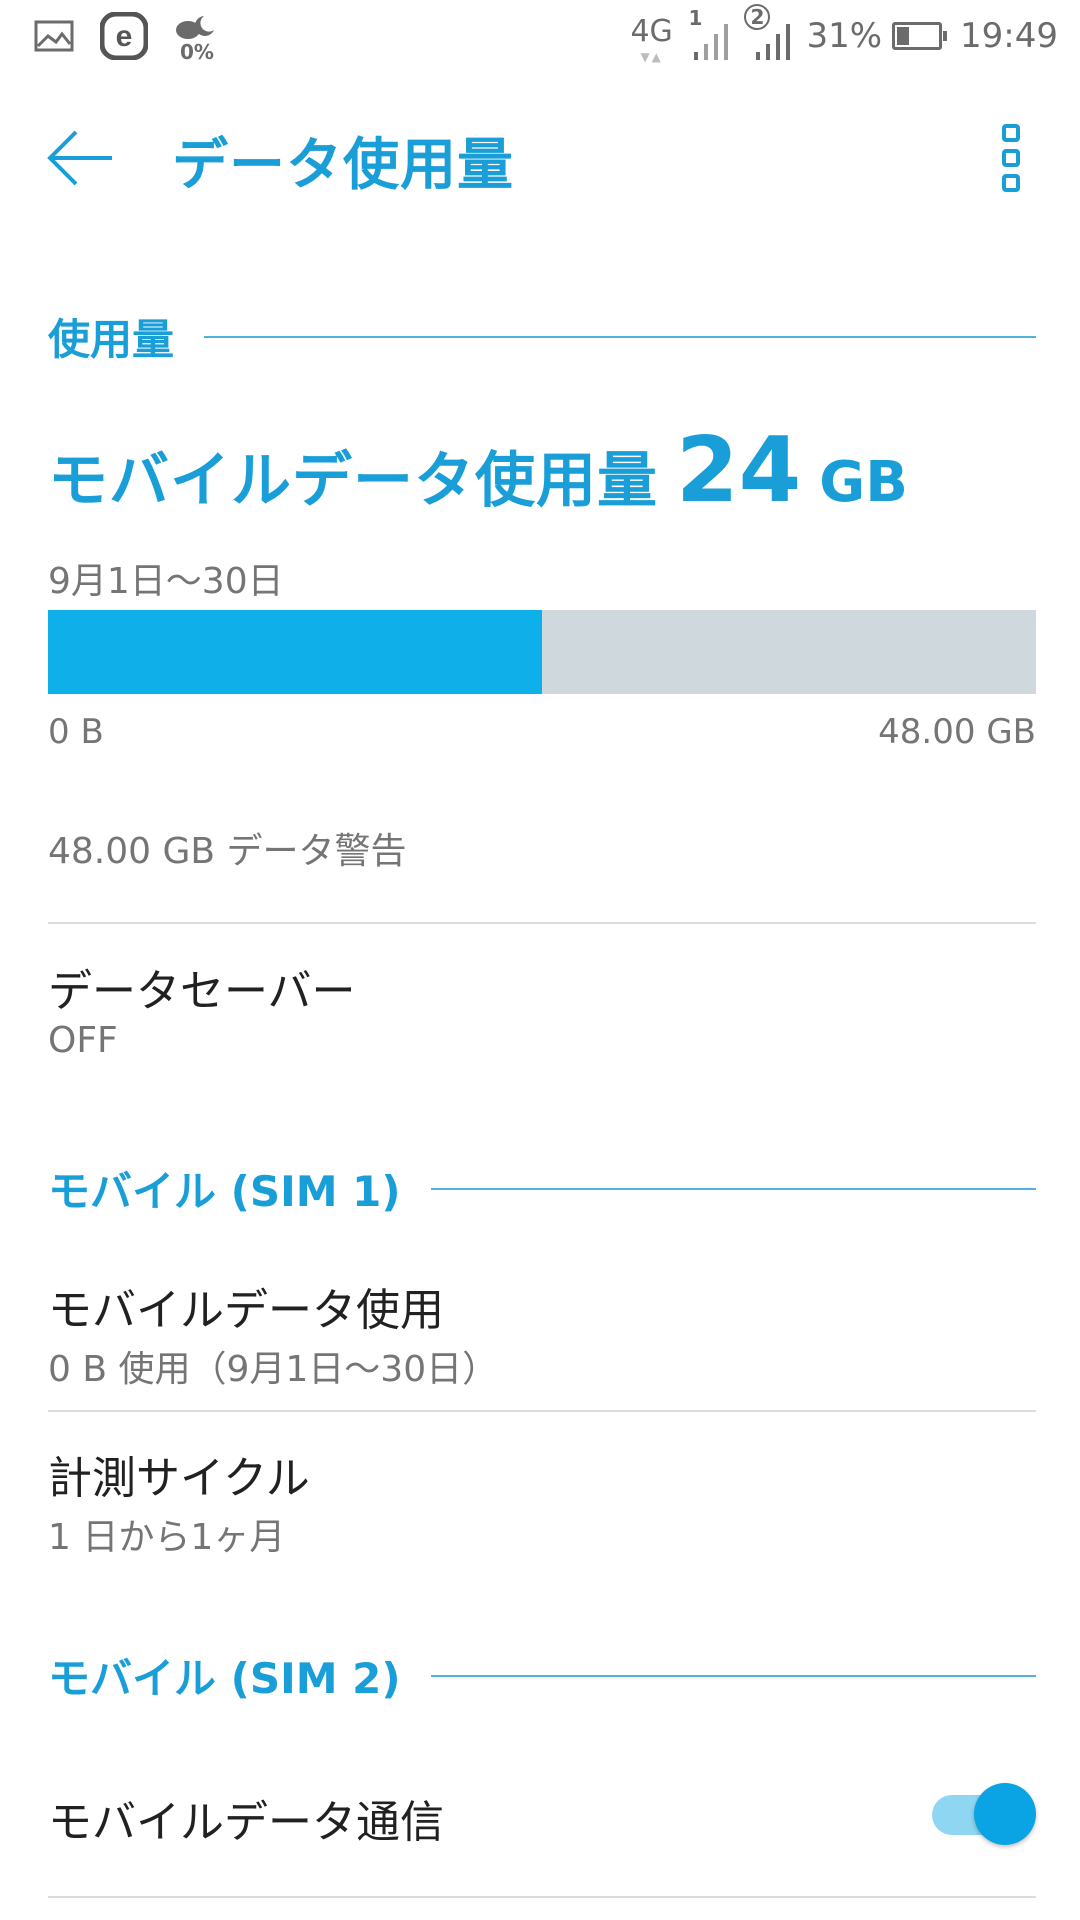  What do you see at coordinates (863, 482) in the screenshot?
I see `usage-unit: GB` at bounding box center [863, 482].